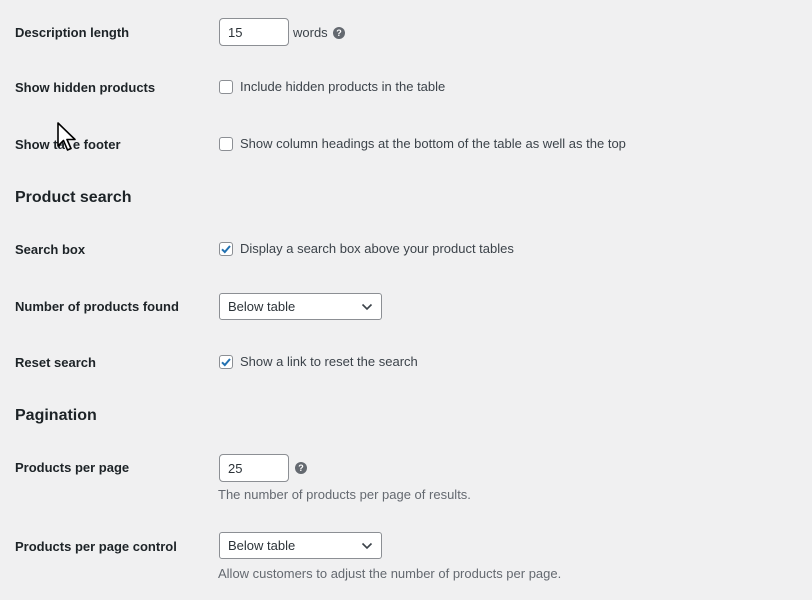 Image resolution: width=812 pixels, height=600 pixels. What do you see at coordinates (72, 32) in the screenshot?
I see `description-length-label: Description length` at bounding box center [72, 32].